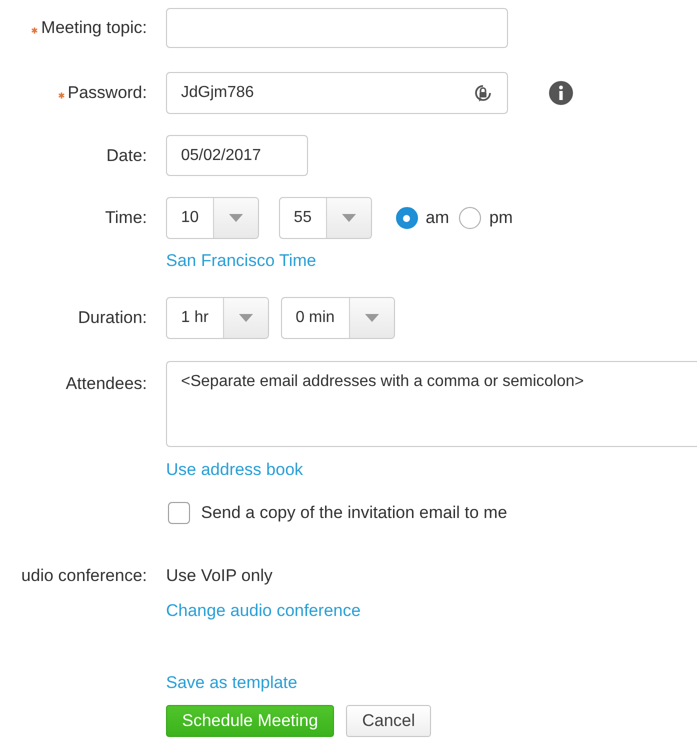 The height and width of the screenshot is (740, 697). What do you see at coordinates (94, 28) in the screenshot?
I see `field-label: Meeting topic:` at bounding box center [94, 28].